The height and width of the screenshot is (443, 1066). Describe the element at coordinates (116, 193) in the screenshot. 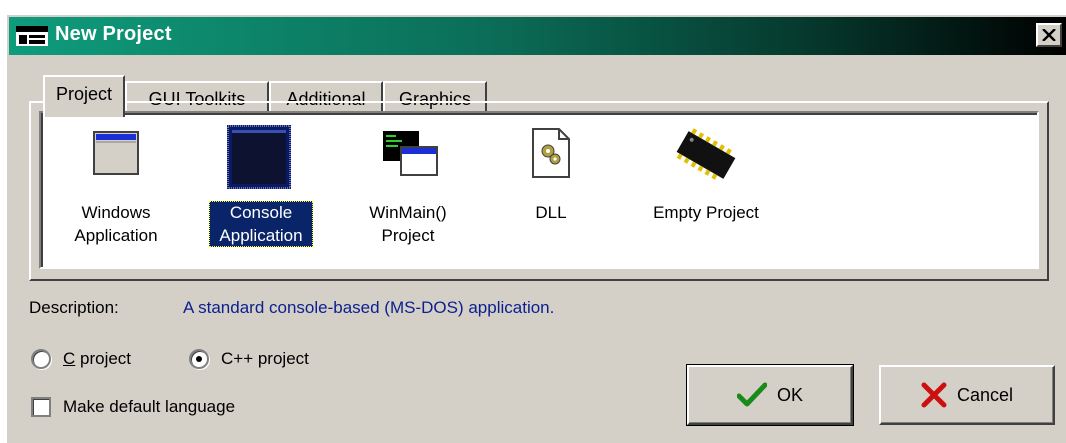

I see `list-item-windows-application: Windows Application` at that location.